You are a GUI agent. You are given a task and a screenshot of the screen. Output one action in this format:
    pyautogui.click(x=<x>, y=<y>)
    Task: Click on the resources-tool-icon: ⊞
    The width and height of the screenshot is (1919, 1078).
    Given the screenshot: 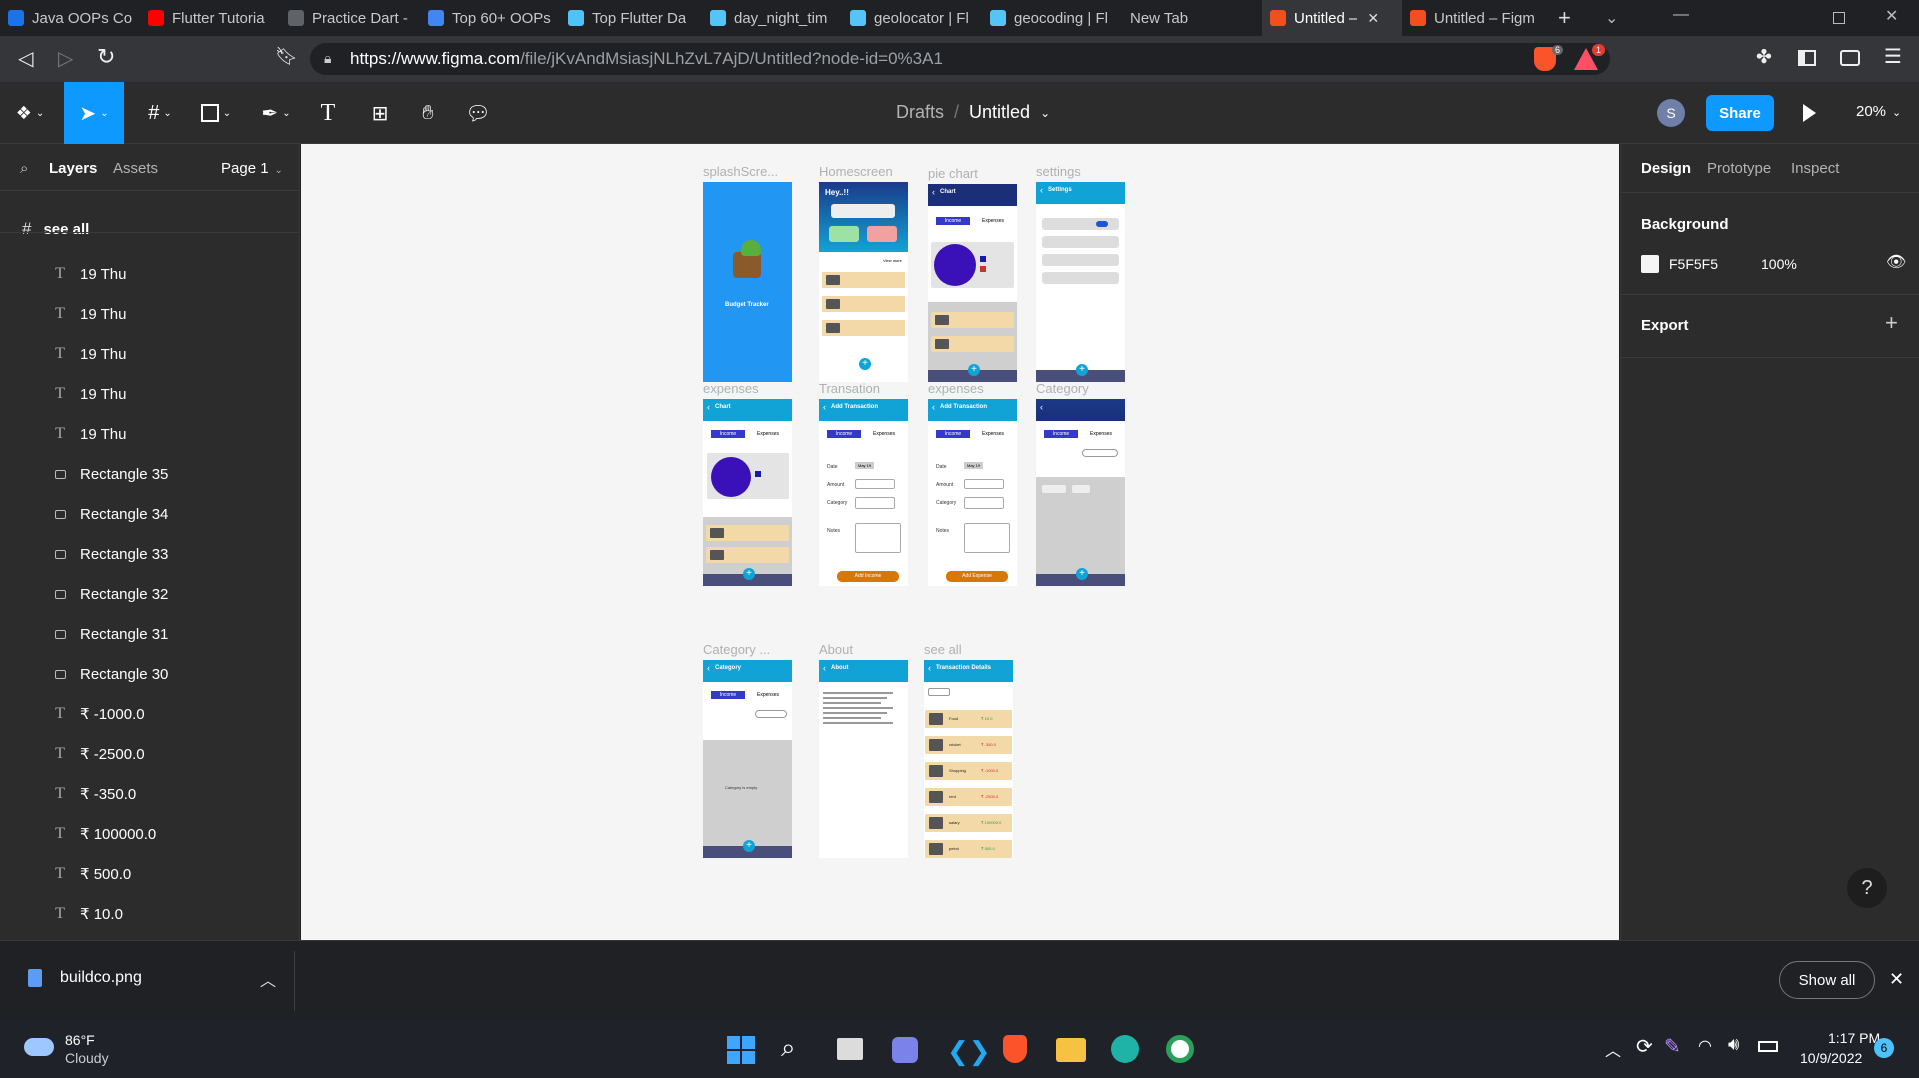 What is the action you would take?
    pyautogui.click(x=380, y=113)
    